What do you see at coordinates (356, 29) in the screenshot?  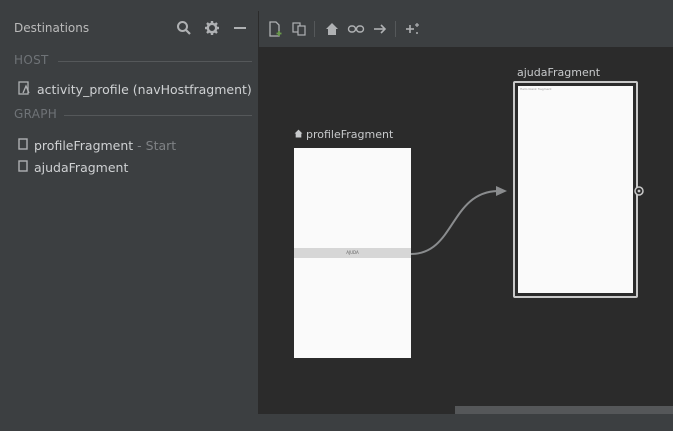 I see `deeplink-icon` at bounding box center [356, 29].